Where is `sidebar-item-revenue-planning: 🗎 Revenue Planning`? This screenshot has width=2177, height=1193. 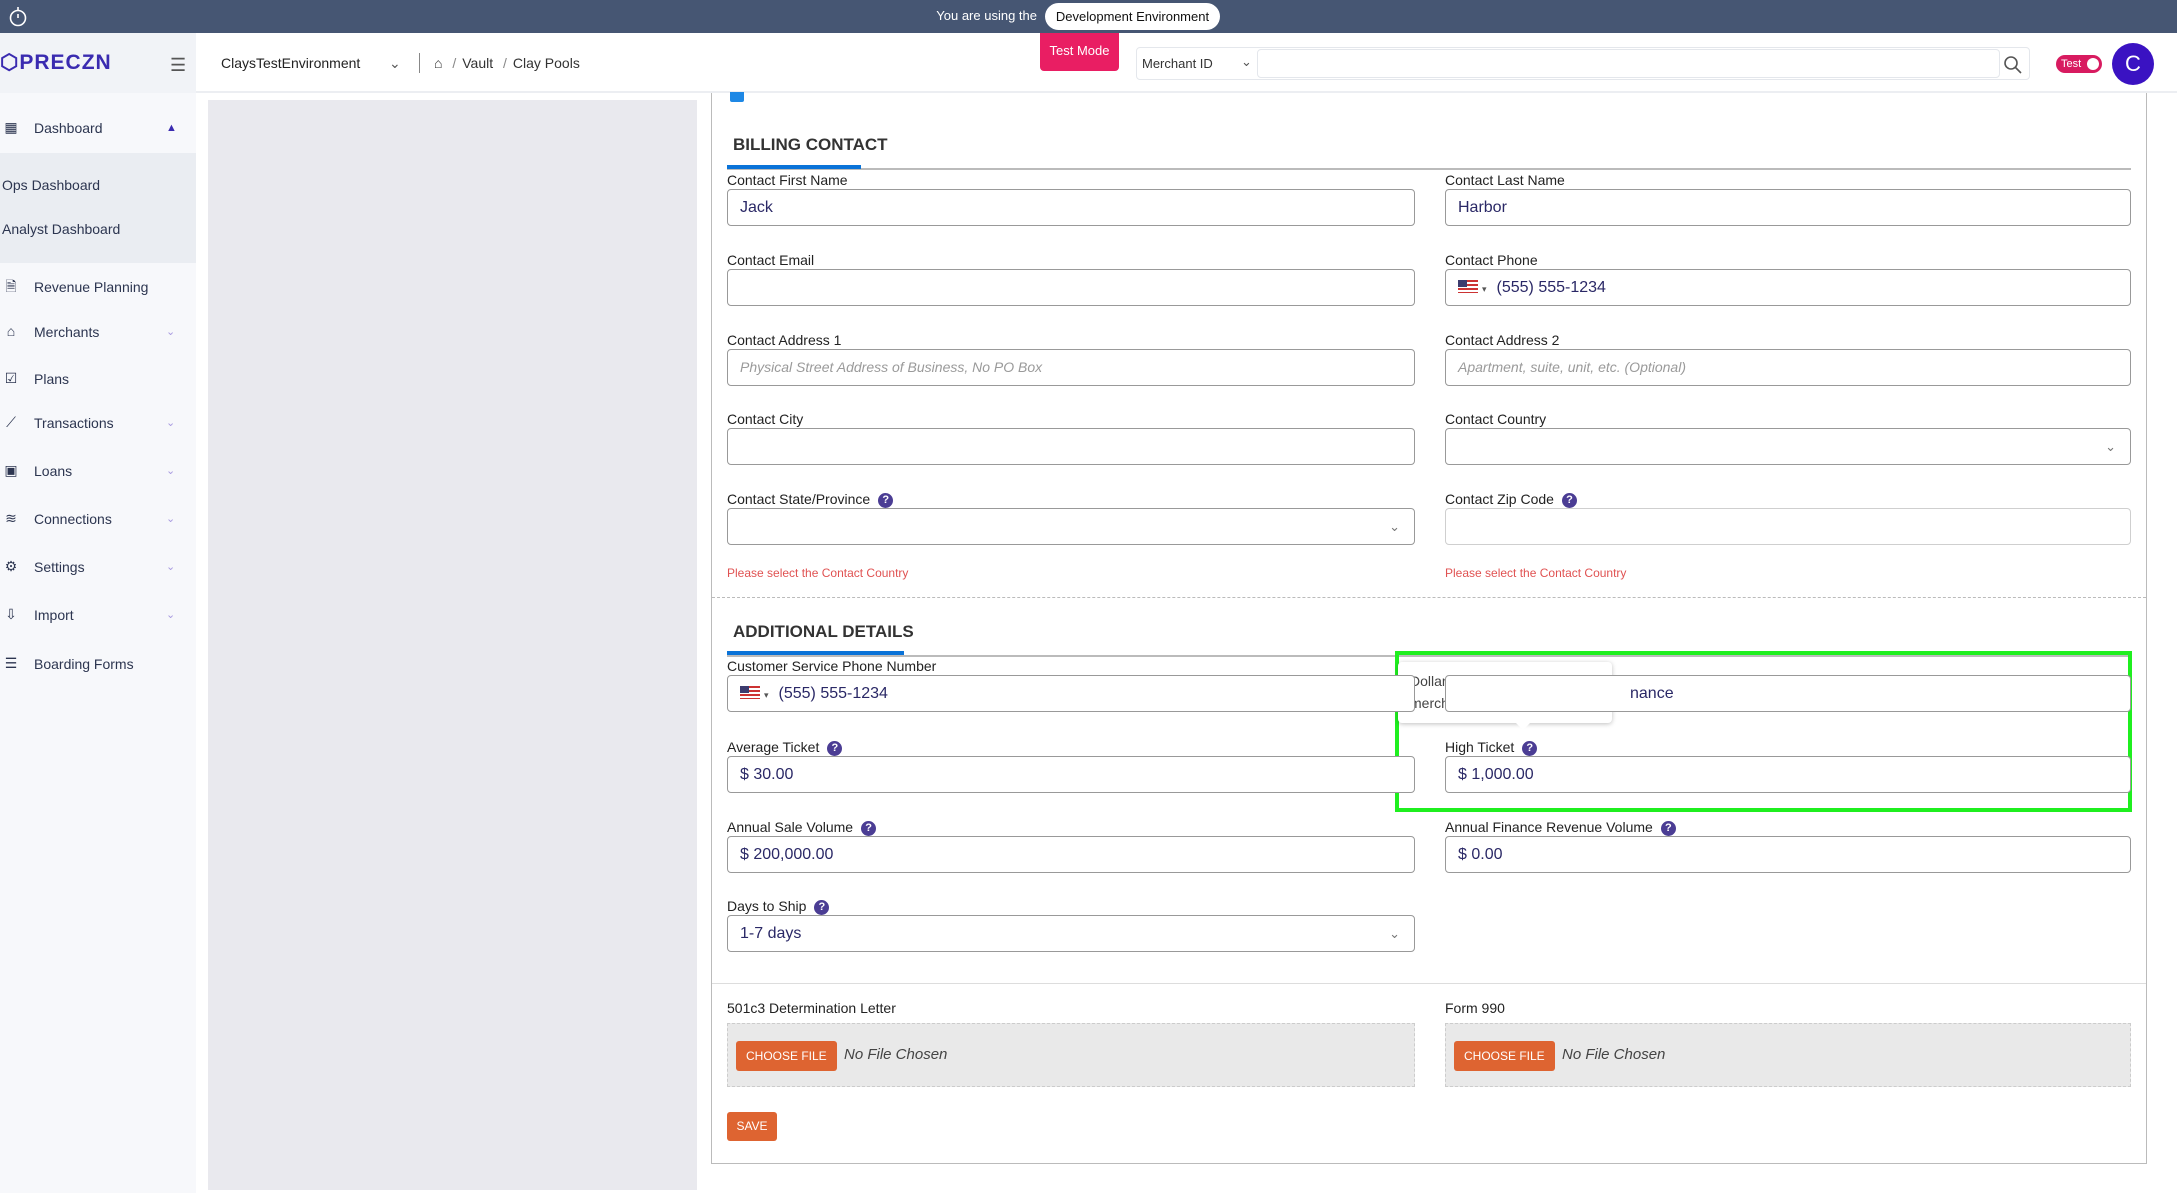 sidebar-item-revenue-planning: 🗎 Revenue Planning is located at coordinates (98, 287).